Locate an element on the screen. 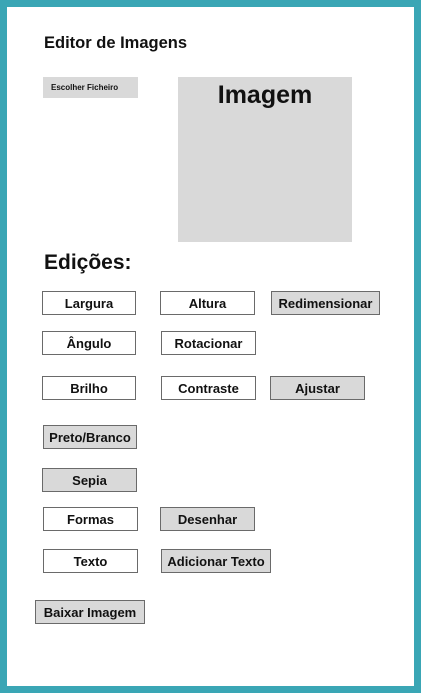  brightness-field: Brilho is located at coordinates (89, 388).